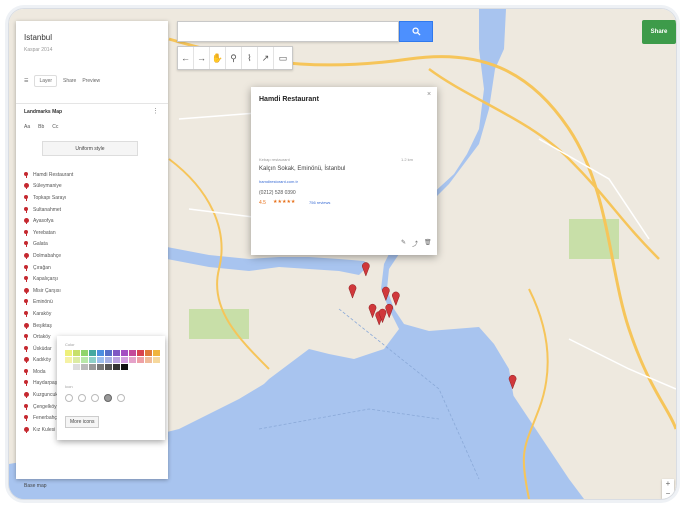 The image size is (683, 506). I want to click on place-list-item: Süleymaniye, so click(94, 187).